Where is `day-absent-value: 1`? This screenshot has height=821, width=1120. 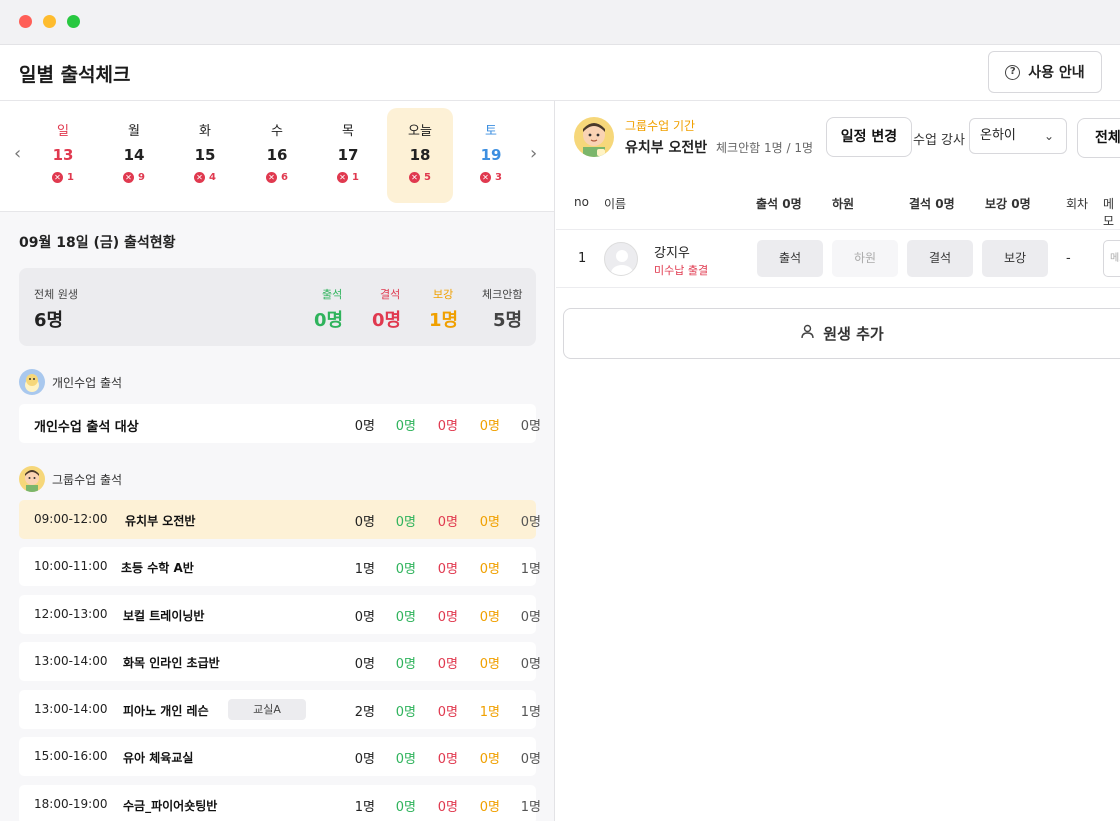
day-absent-value: 1 is located at coordinates (70, 177).